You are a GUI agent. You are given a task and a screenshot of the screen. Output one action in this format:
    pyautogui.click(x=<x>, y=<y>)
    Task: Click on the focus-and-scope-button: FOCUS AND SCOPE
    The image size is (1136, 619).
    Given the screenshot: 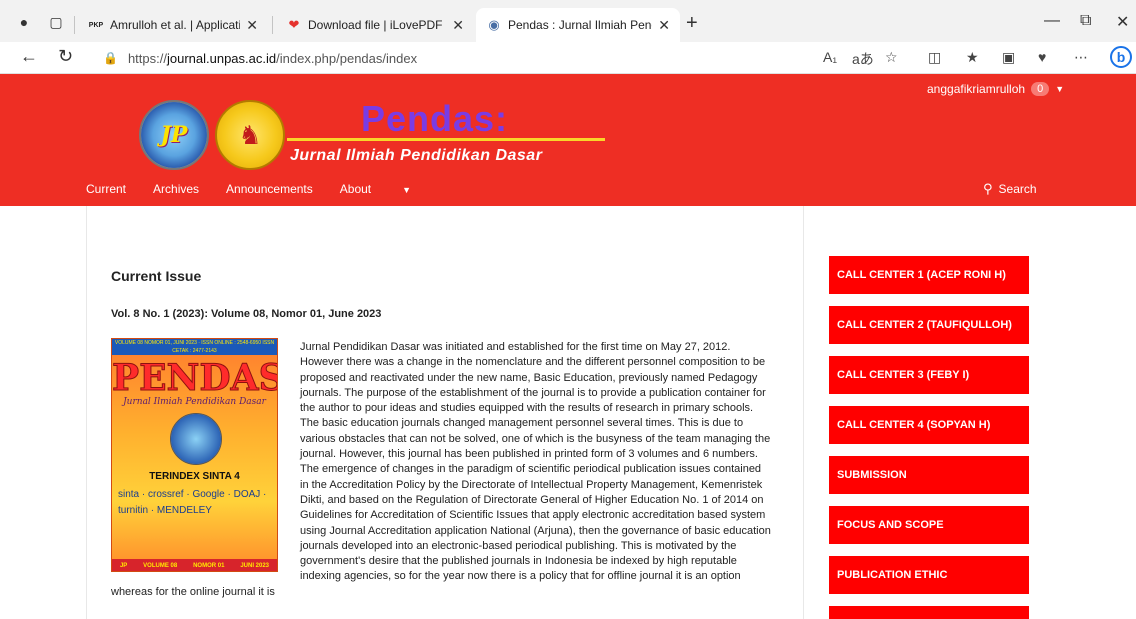 What is the action you would take?
    pyautogui.click(x=929, y=525)
    